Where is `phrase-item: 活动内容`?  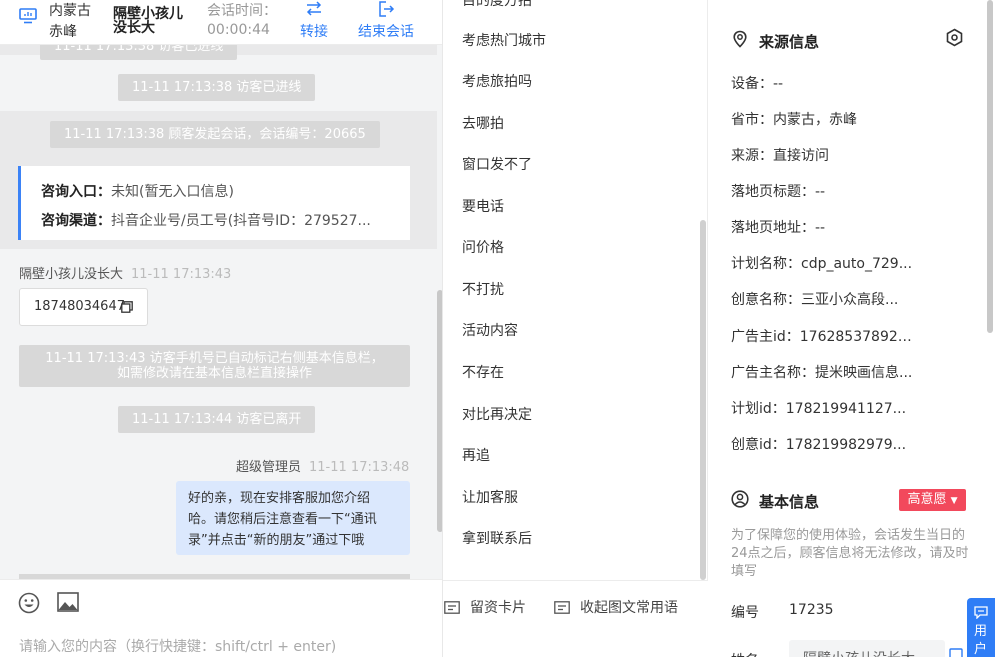
phrase-item: 活动内容 is located at coordinates (490, 330).